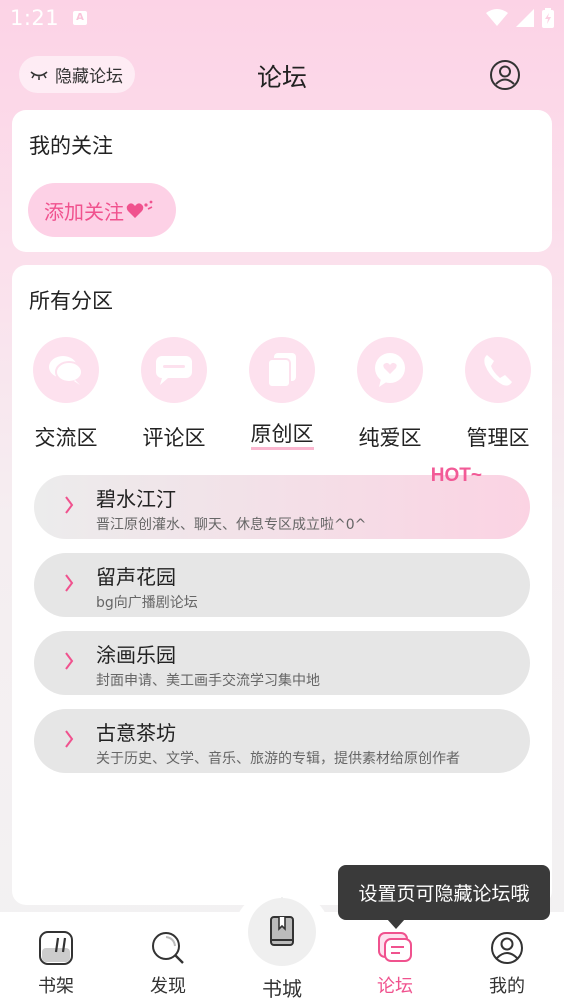 Image resolution: width=564 pixels, height=1002 pixels. I want to click on category-exchange: 交流区, so click(66, 394).